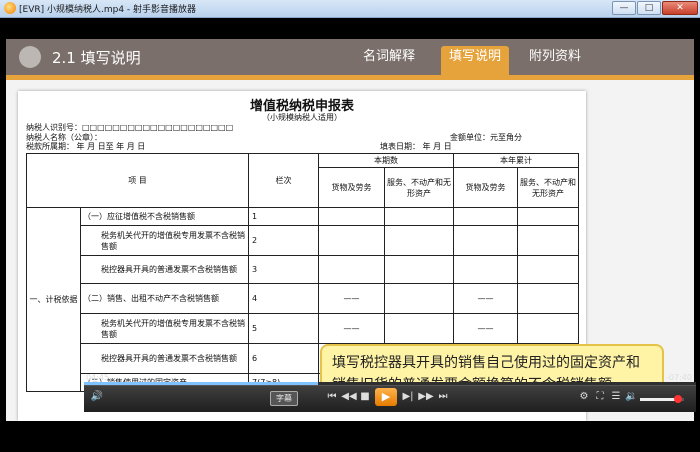 The width and height of the screenshot is (700, 452). What do you see at coordinates (486, 187) in the screenshot?
I see `col-goods-ytd-header: 货物及劳务` at bounding box center [486, 187].